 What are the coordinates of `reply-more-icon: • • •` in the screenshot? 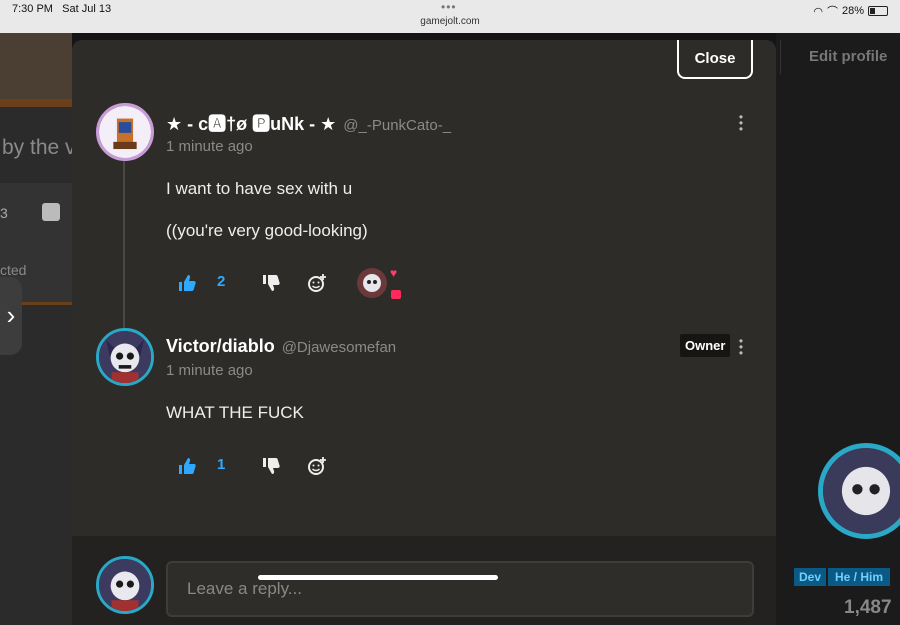 It's located at (741, 347).